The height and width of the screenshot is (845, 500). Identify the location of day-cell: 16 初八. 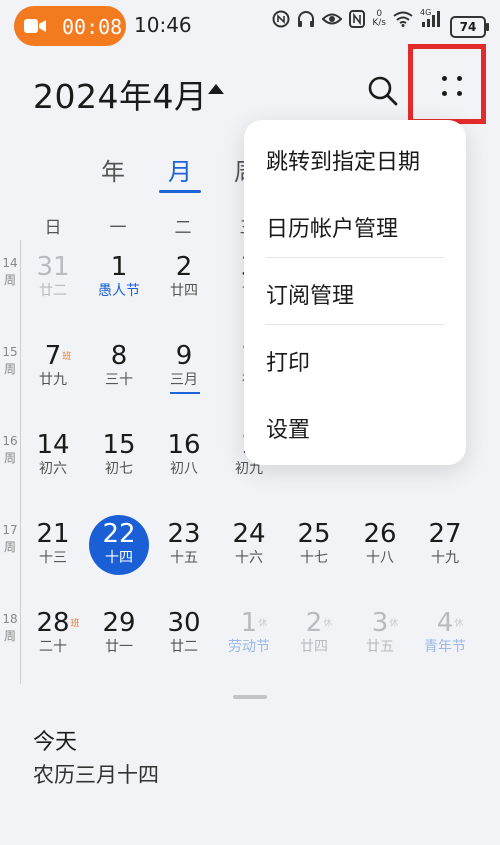
(184, 469).